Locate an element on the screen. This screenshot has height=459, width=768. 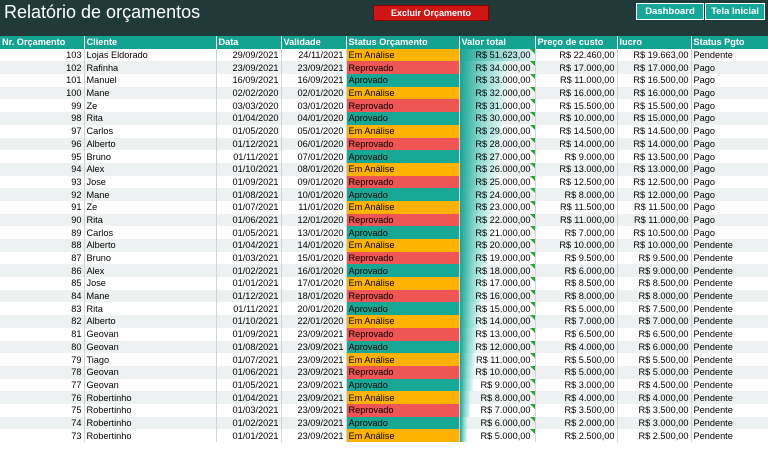
cell-custo: R$ 14.500,00 is located at coordinates (576, 131).